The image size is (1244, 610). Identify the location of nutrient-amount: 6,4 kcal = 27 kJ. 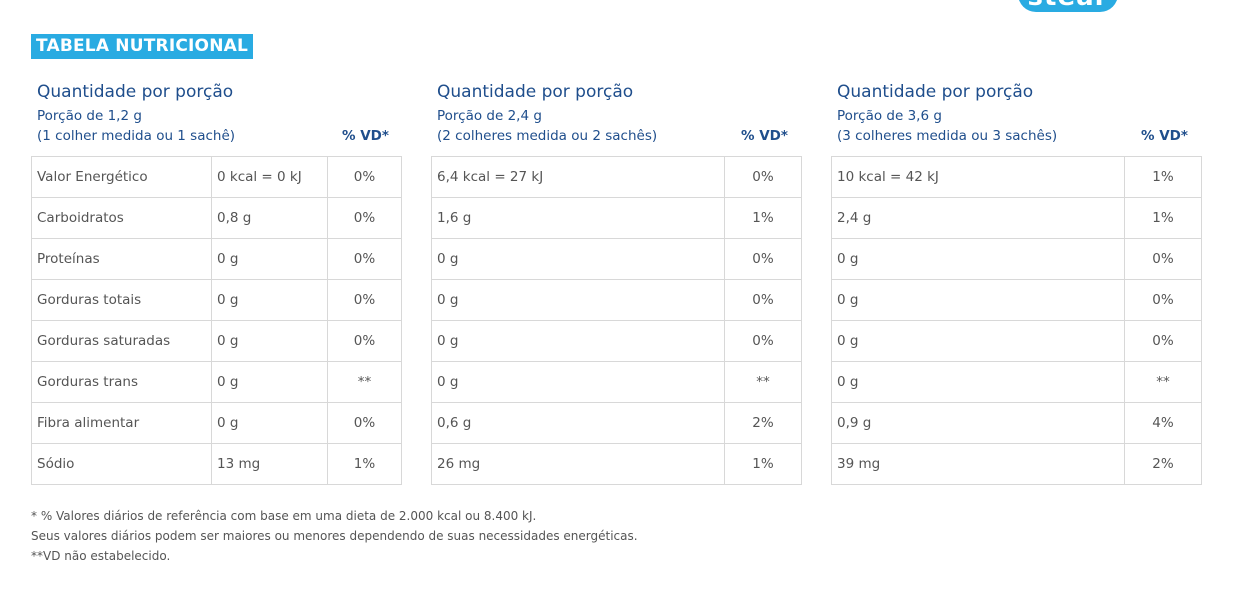
(578, 177).